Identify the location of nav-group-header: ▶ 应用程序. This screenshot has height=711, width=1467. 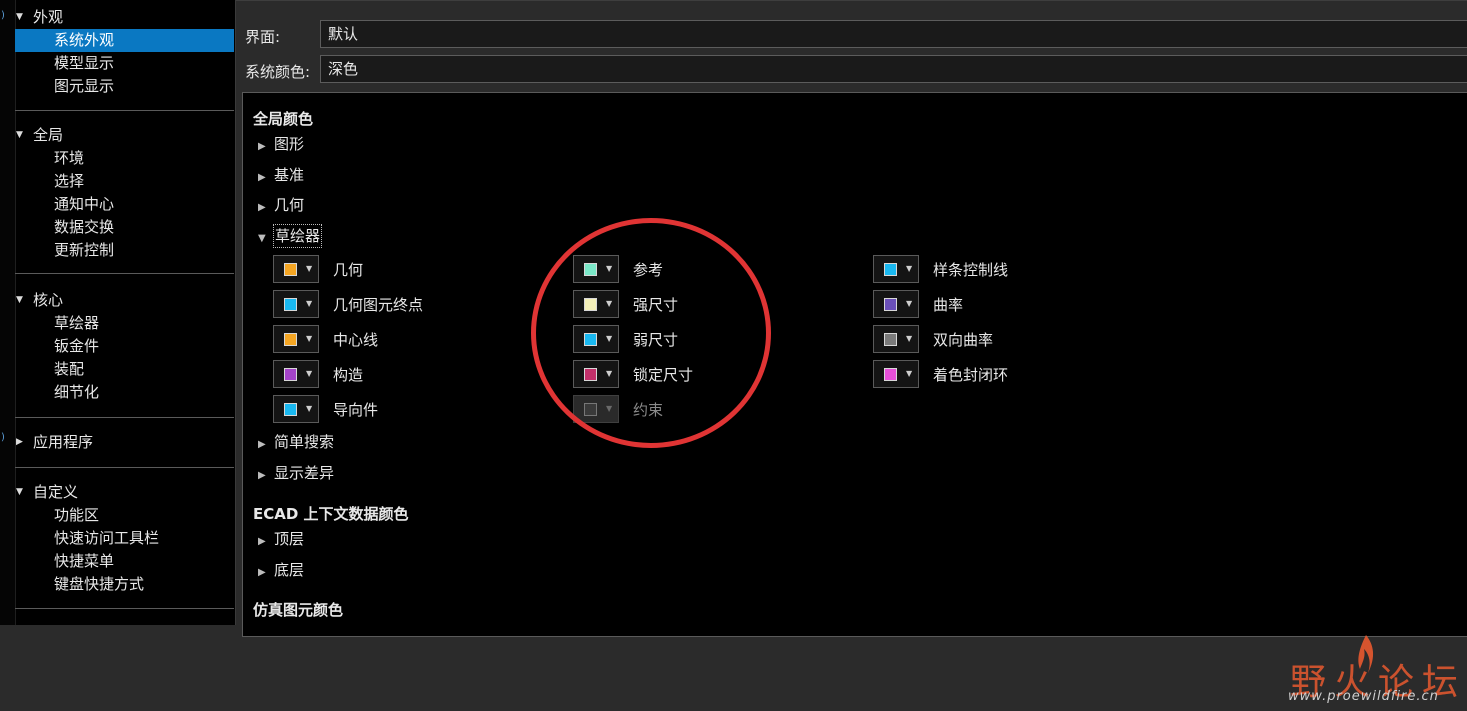
(124, 442).